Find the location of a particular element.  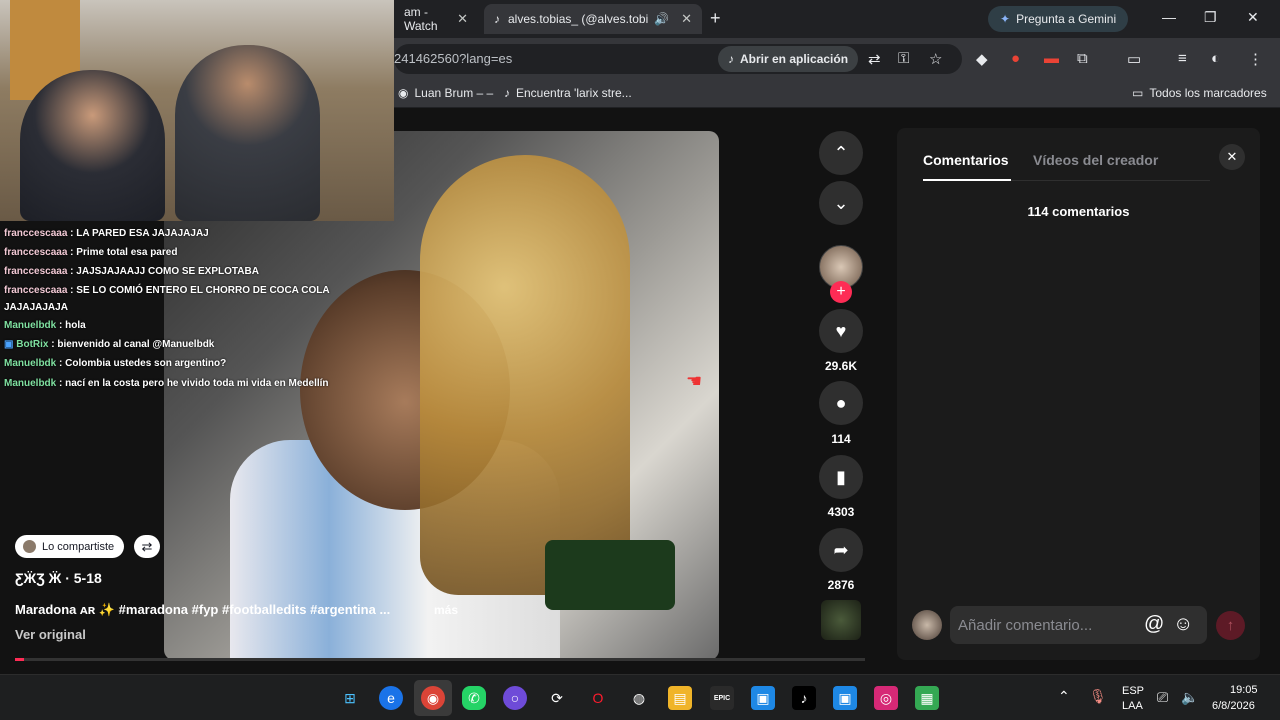

bookmark-item: ◉ Luan Brum – – is located at coordinates (445, 93).